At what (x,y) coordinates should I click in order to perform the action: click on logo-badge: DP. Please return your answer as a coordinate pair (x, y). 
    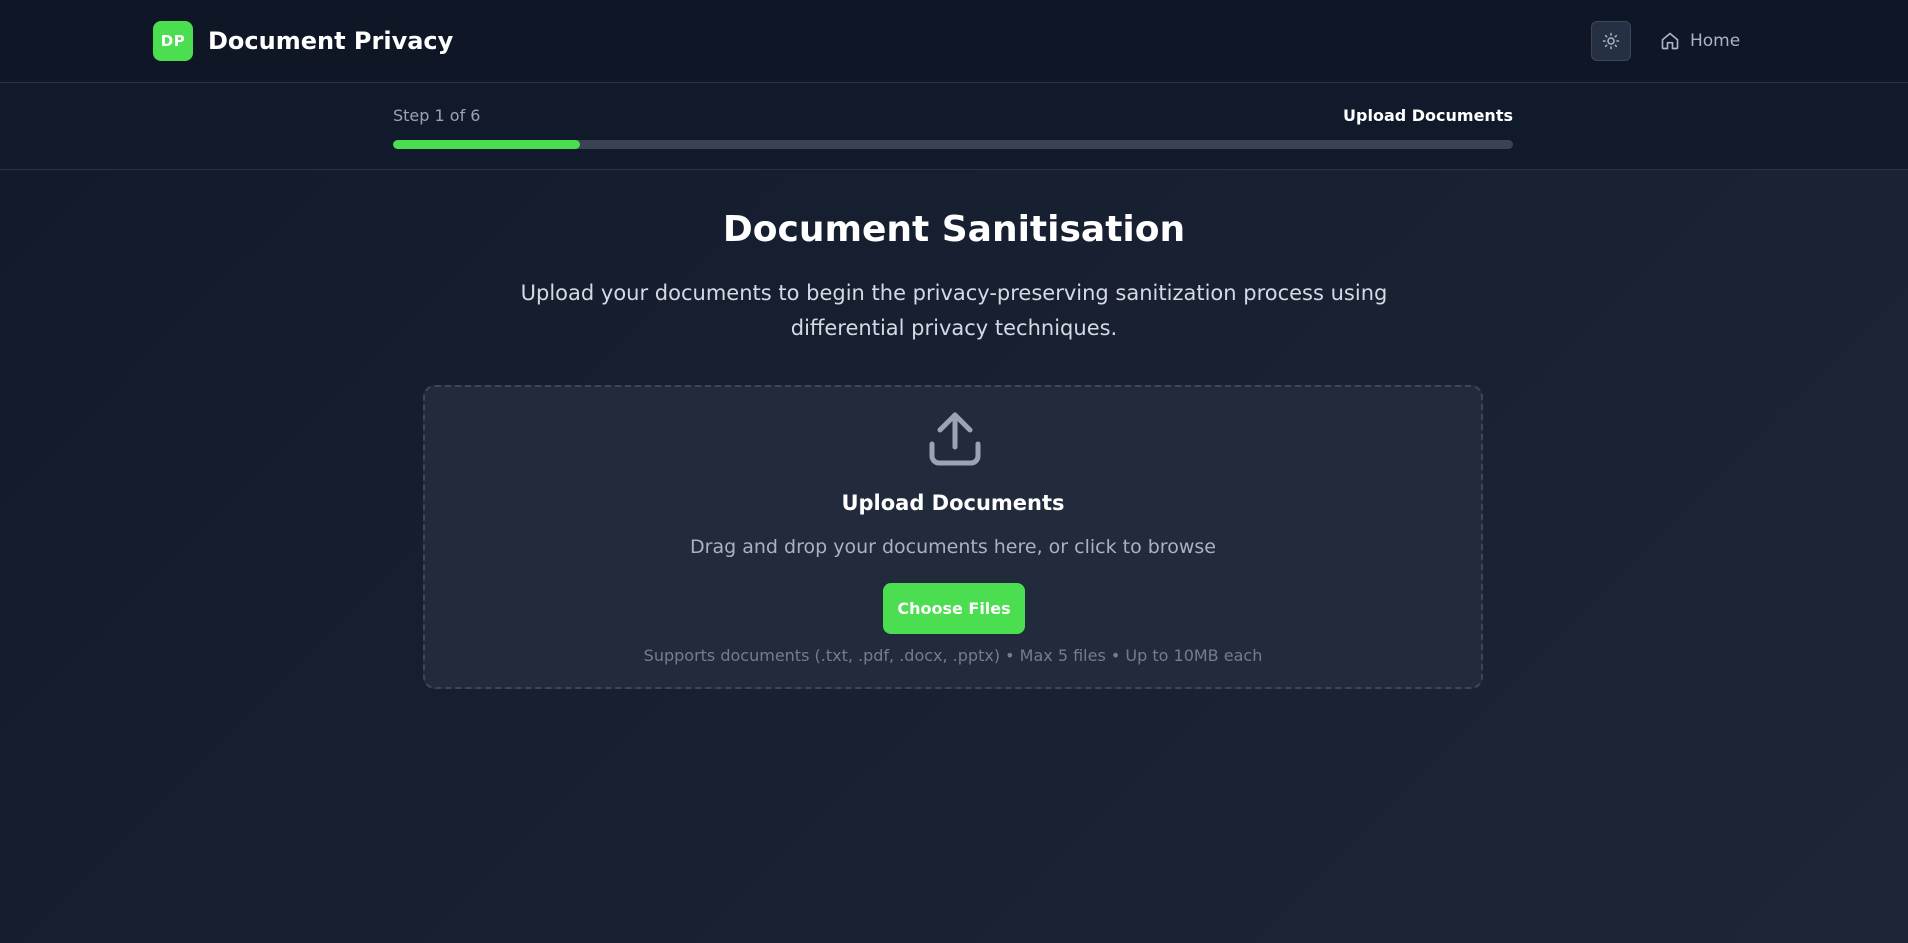
    Looking at the image, I should click on (173, 41).